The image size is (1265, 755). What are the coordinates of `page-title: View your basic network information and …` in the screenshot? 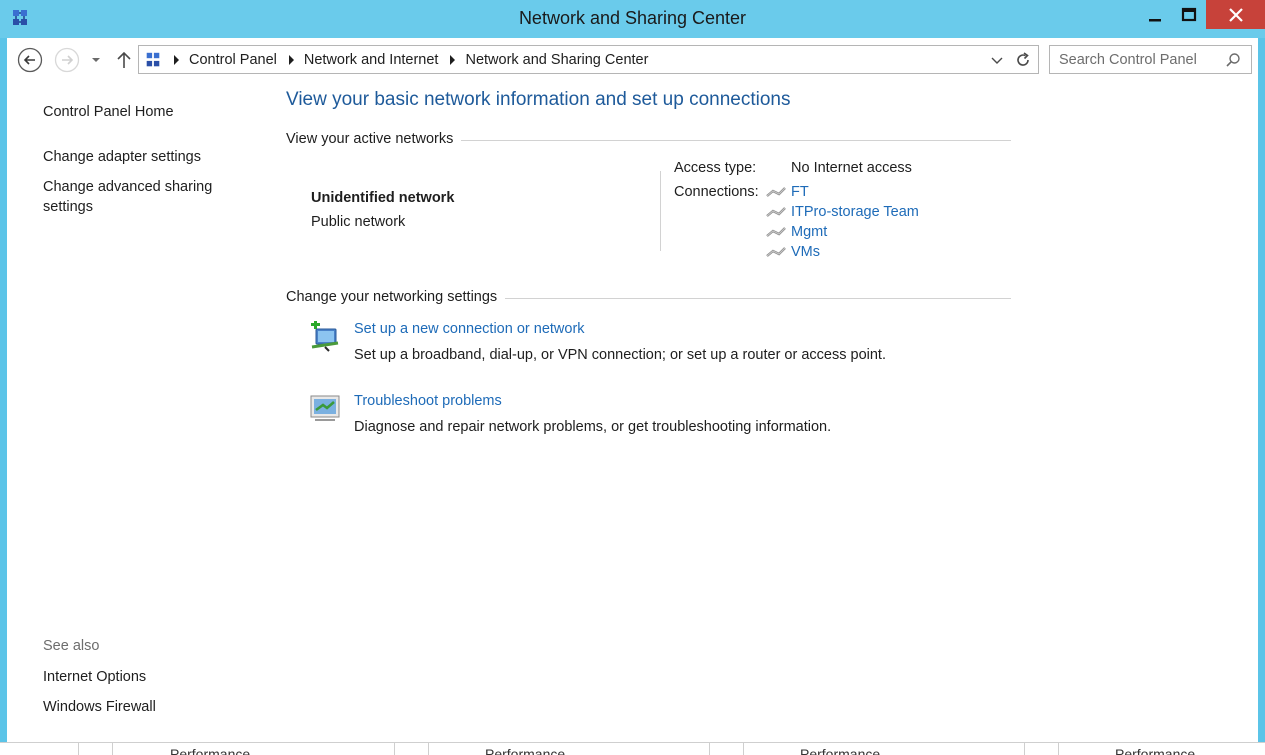 It's located at (538, 99).